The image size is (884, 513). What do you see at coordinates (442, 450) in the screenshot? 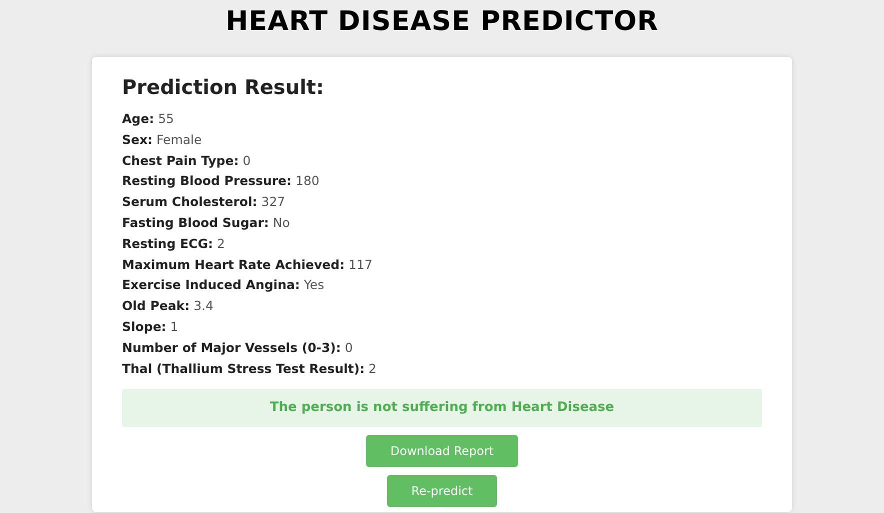
I see `download-report-button: Download Report` at bounding box center [442, 450].